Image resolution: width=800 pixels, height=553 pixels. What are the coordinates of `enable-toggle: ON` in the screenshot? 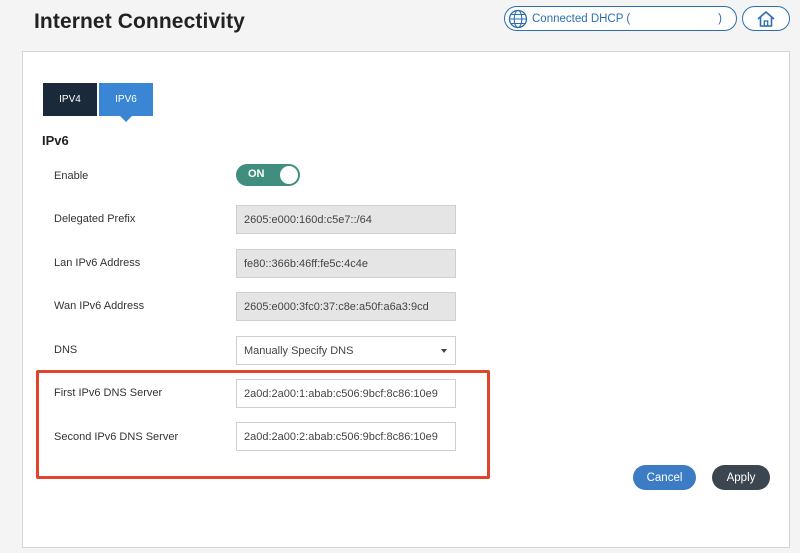 It's located at (268, 175).